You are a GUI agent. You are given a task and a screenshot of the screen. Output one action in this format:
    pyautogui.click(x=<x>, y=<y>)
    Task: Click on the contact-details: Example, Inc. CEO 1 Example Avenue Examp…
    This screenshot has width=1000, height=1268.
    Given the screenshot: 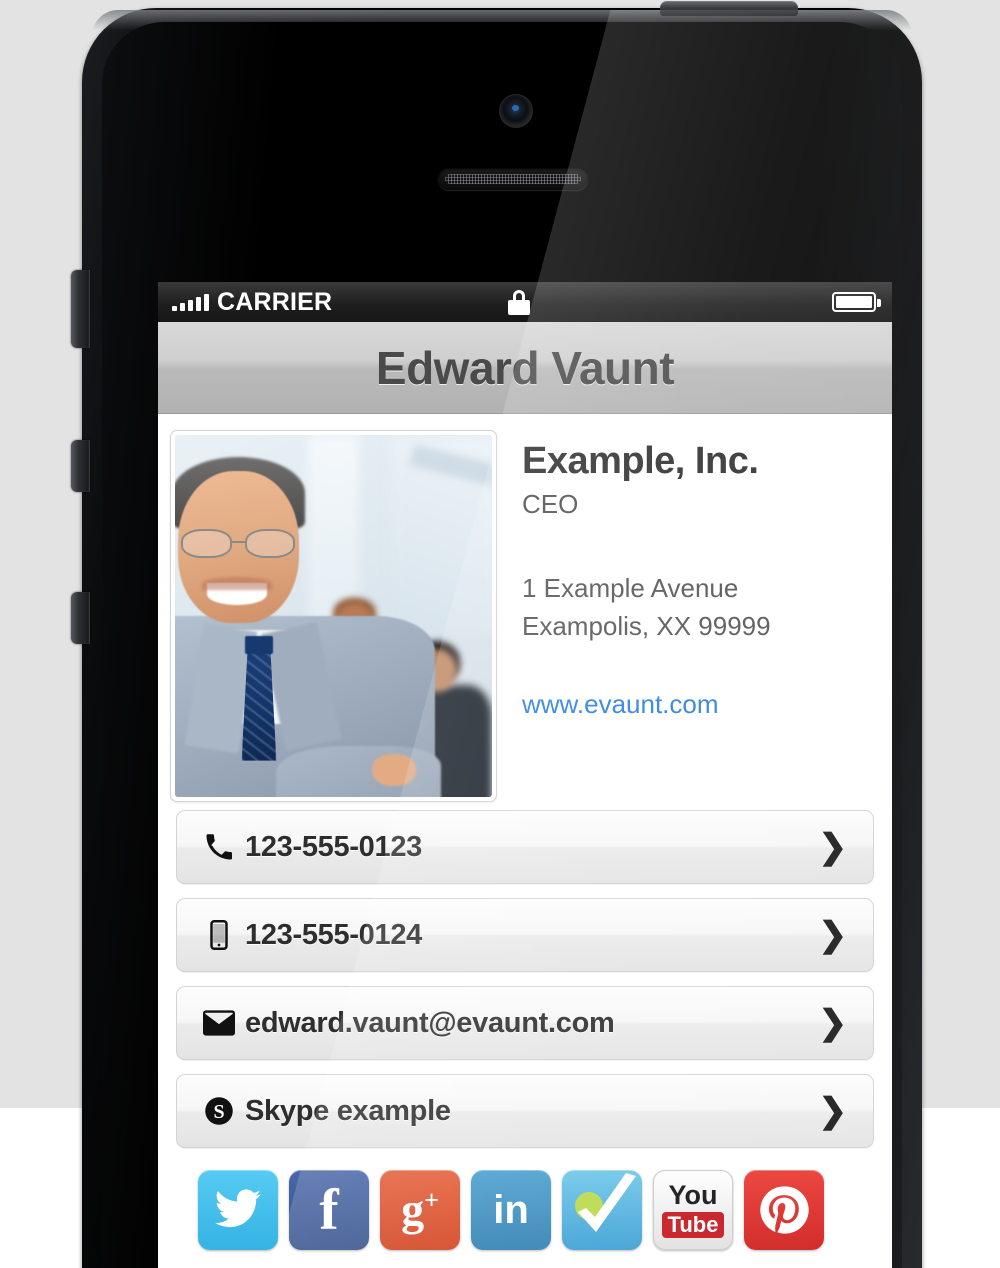 What is the action you would take?
    pyautogui.click(x=634, y=616)
    